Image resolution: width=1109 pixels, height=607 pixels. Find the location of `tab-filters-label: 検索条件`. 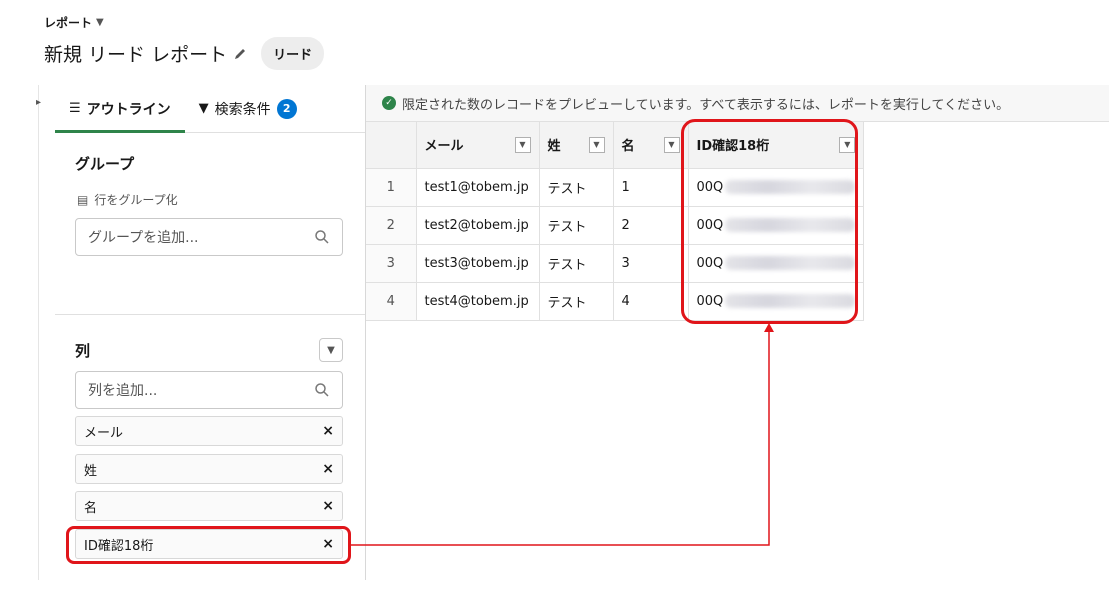

tab-filters-label: 検索条件 is located at coordinates (242, 109).